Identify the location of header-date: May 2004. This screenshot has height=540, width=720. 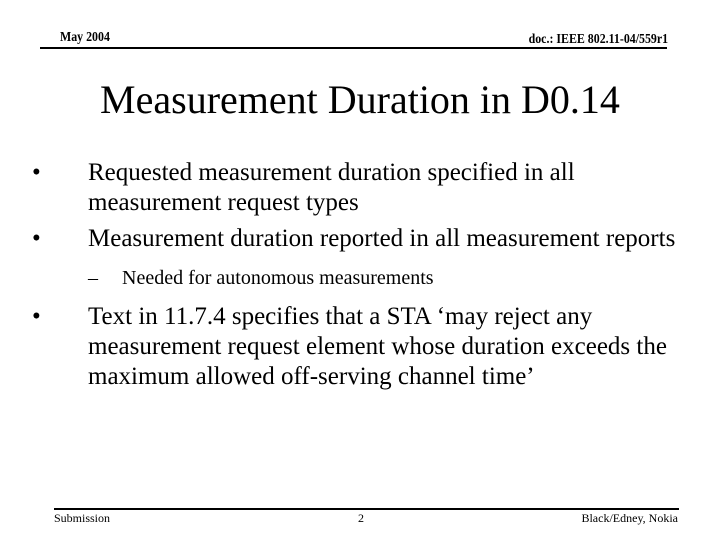
(85, 37).